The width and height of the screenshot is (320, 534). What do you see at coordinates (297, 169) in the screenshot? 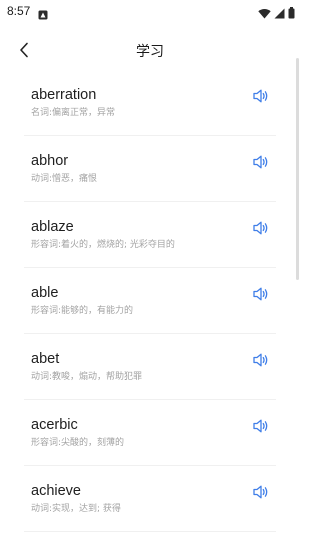
I see `scrollbar` at bounding box center [297, 169].